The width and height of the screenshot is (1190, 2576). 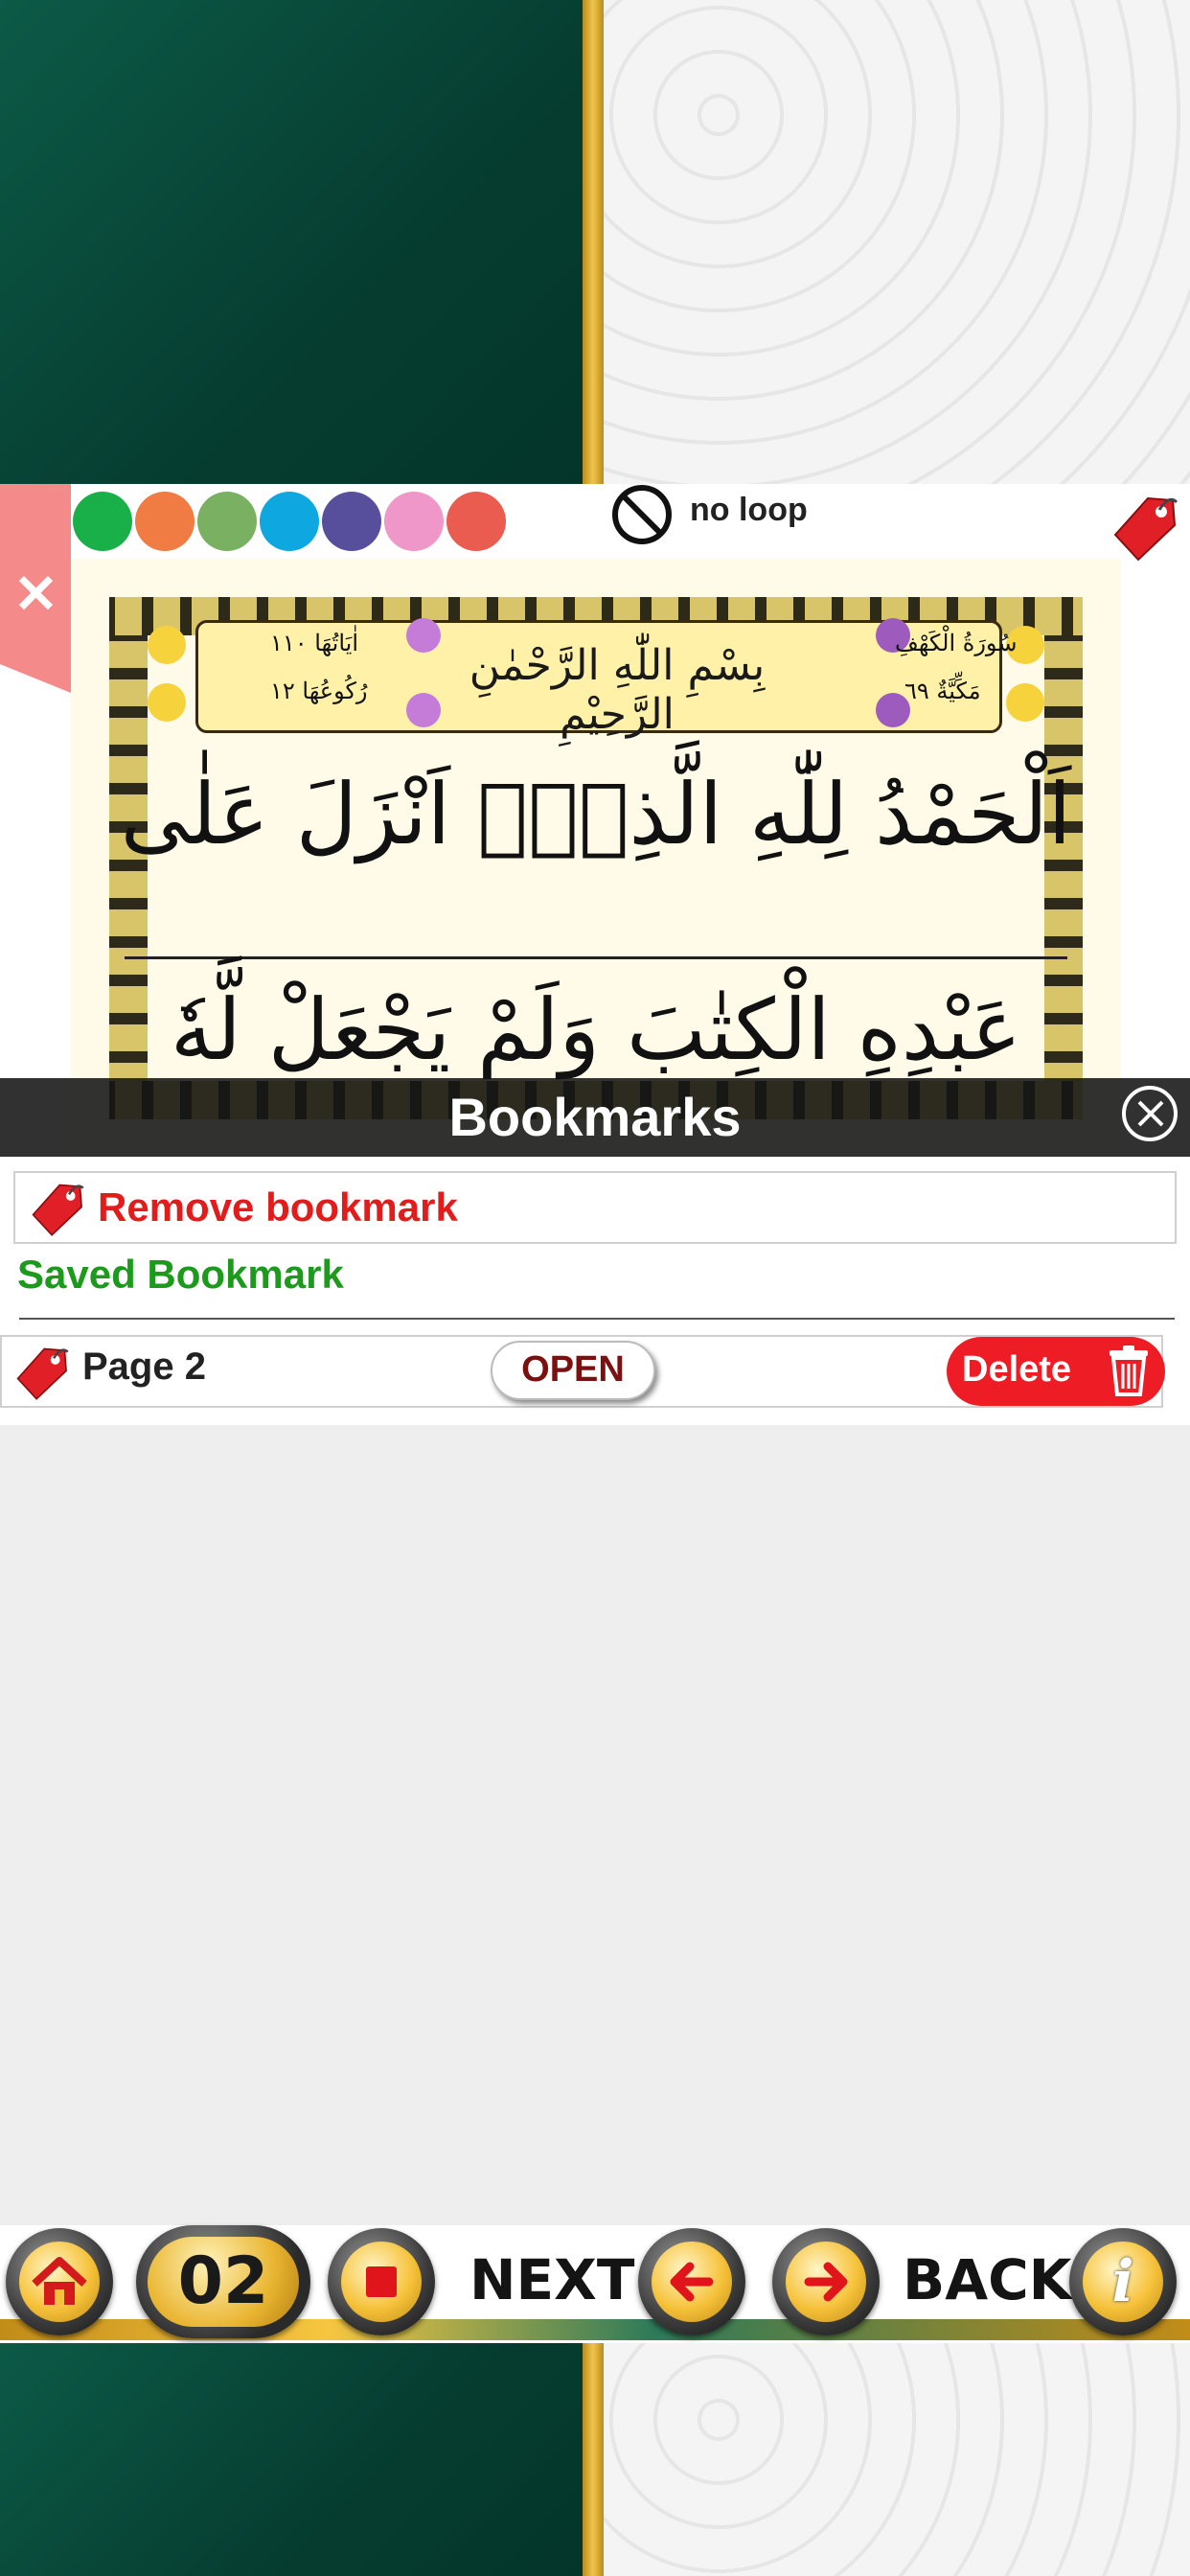 I want to click on previous-arrow-button, so click(x=692, y=2281).